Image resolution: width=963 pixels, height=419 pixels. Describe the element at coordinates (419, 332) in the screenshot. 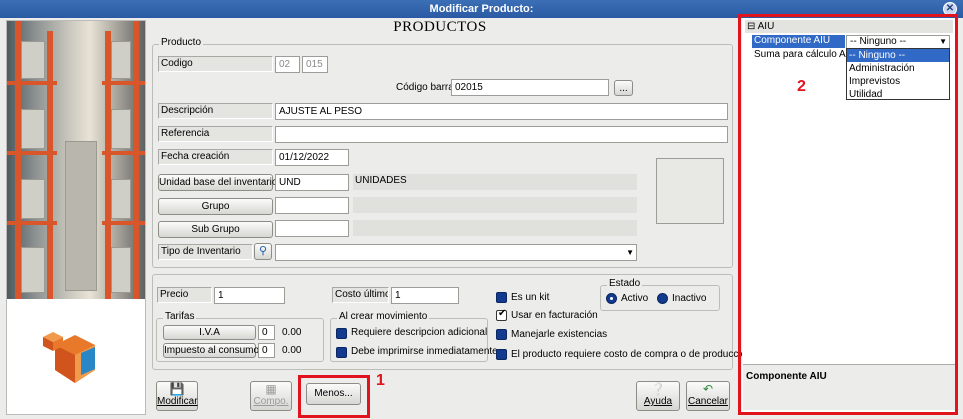

I see `requiere-descripcion-label: Requiere descripcion adicional` at that location.